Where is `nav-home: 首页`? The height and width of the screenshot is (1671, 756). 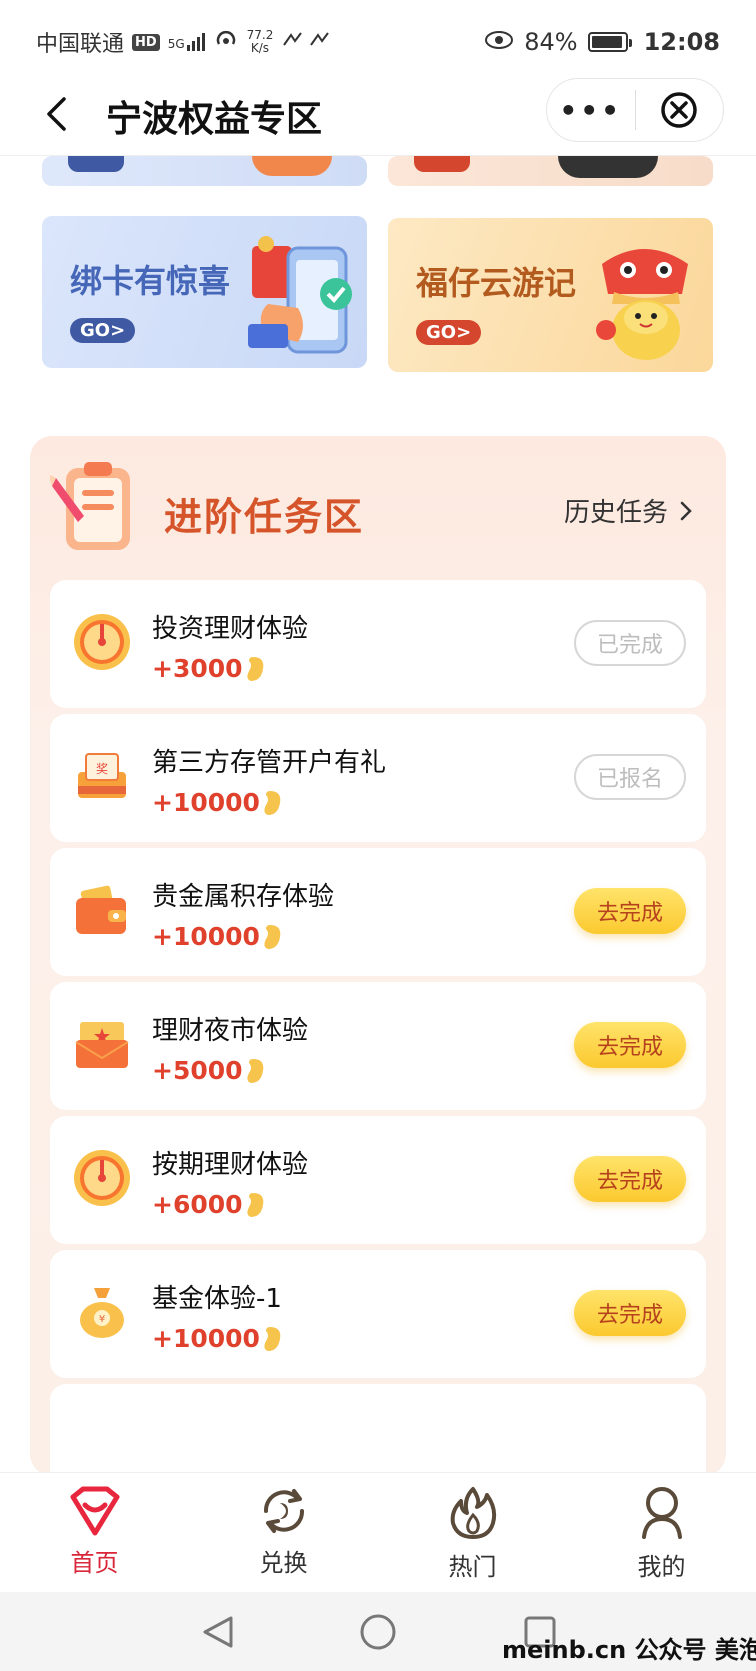
nav-home: 首页 is located at coordinates (94, 1532).